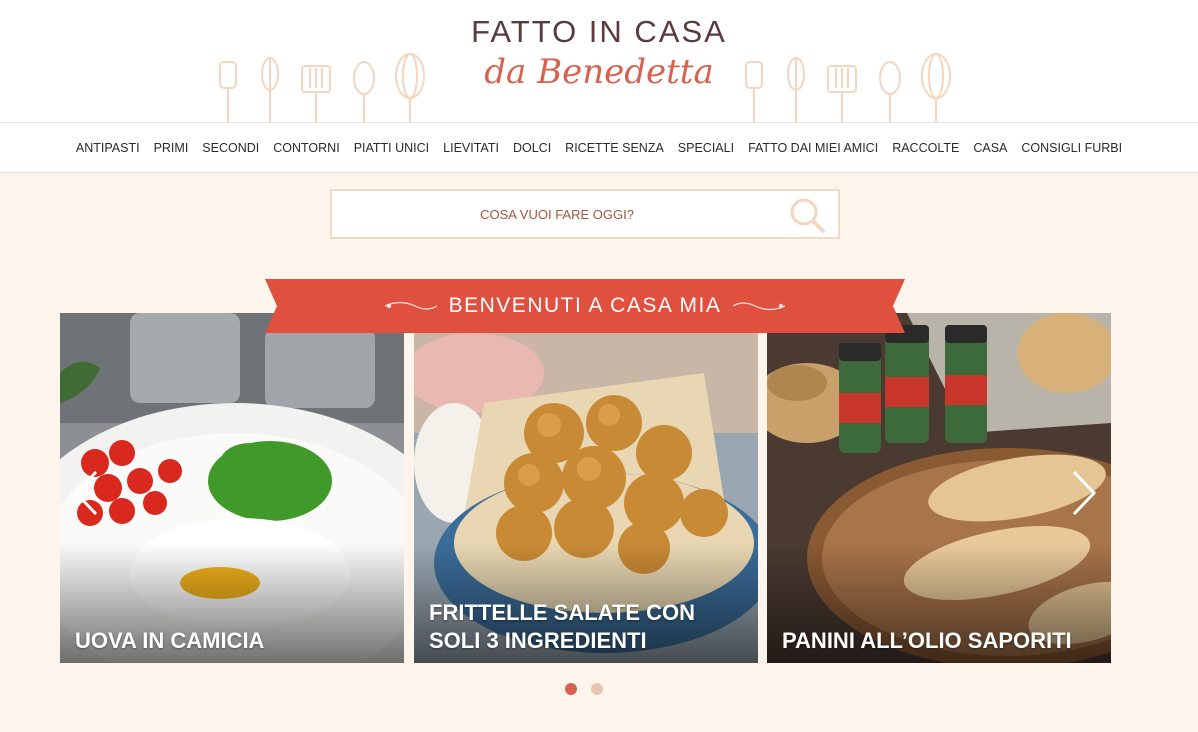 The width and height of the screenshot is (1198, 732). What do you see at coordinates (171, 148) in the screenshot?
I see `nav-item-primi: PRIMI` at bounding box center [171, 148].